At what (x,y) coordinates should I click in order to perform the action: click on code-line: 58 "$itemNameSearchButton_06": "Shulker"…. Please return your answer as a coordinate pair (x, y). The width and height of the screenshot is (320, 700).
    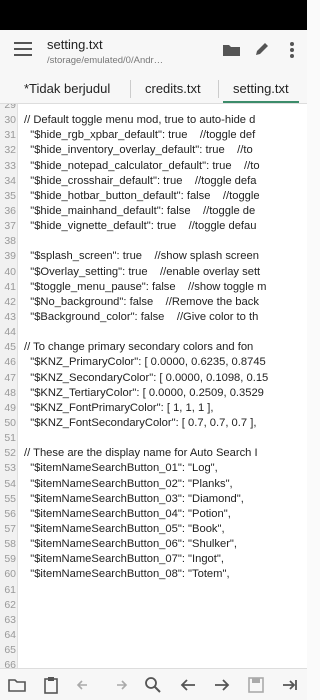
    Looking at the image, I should click on (153, 544).